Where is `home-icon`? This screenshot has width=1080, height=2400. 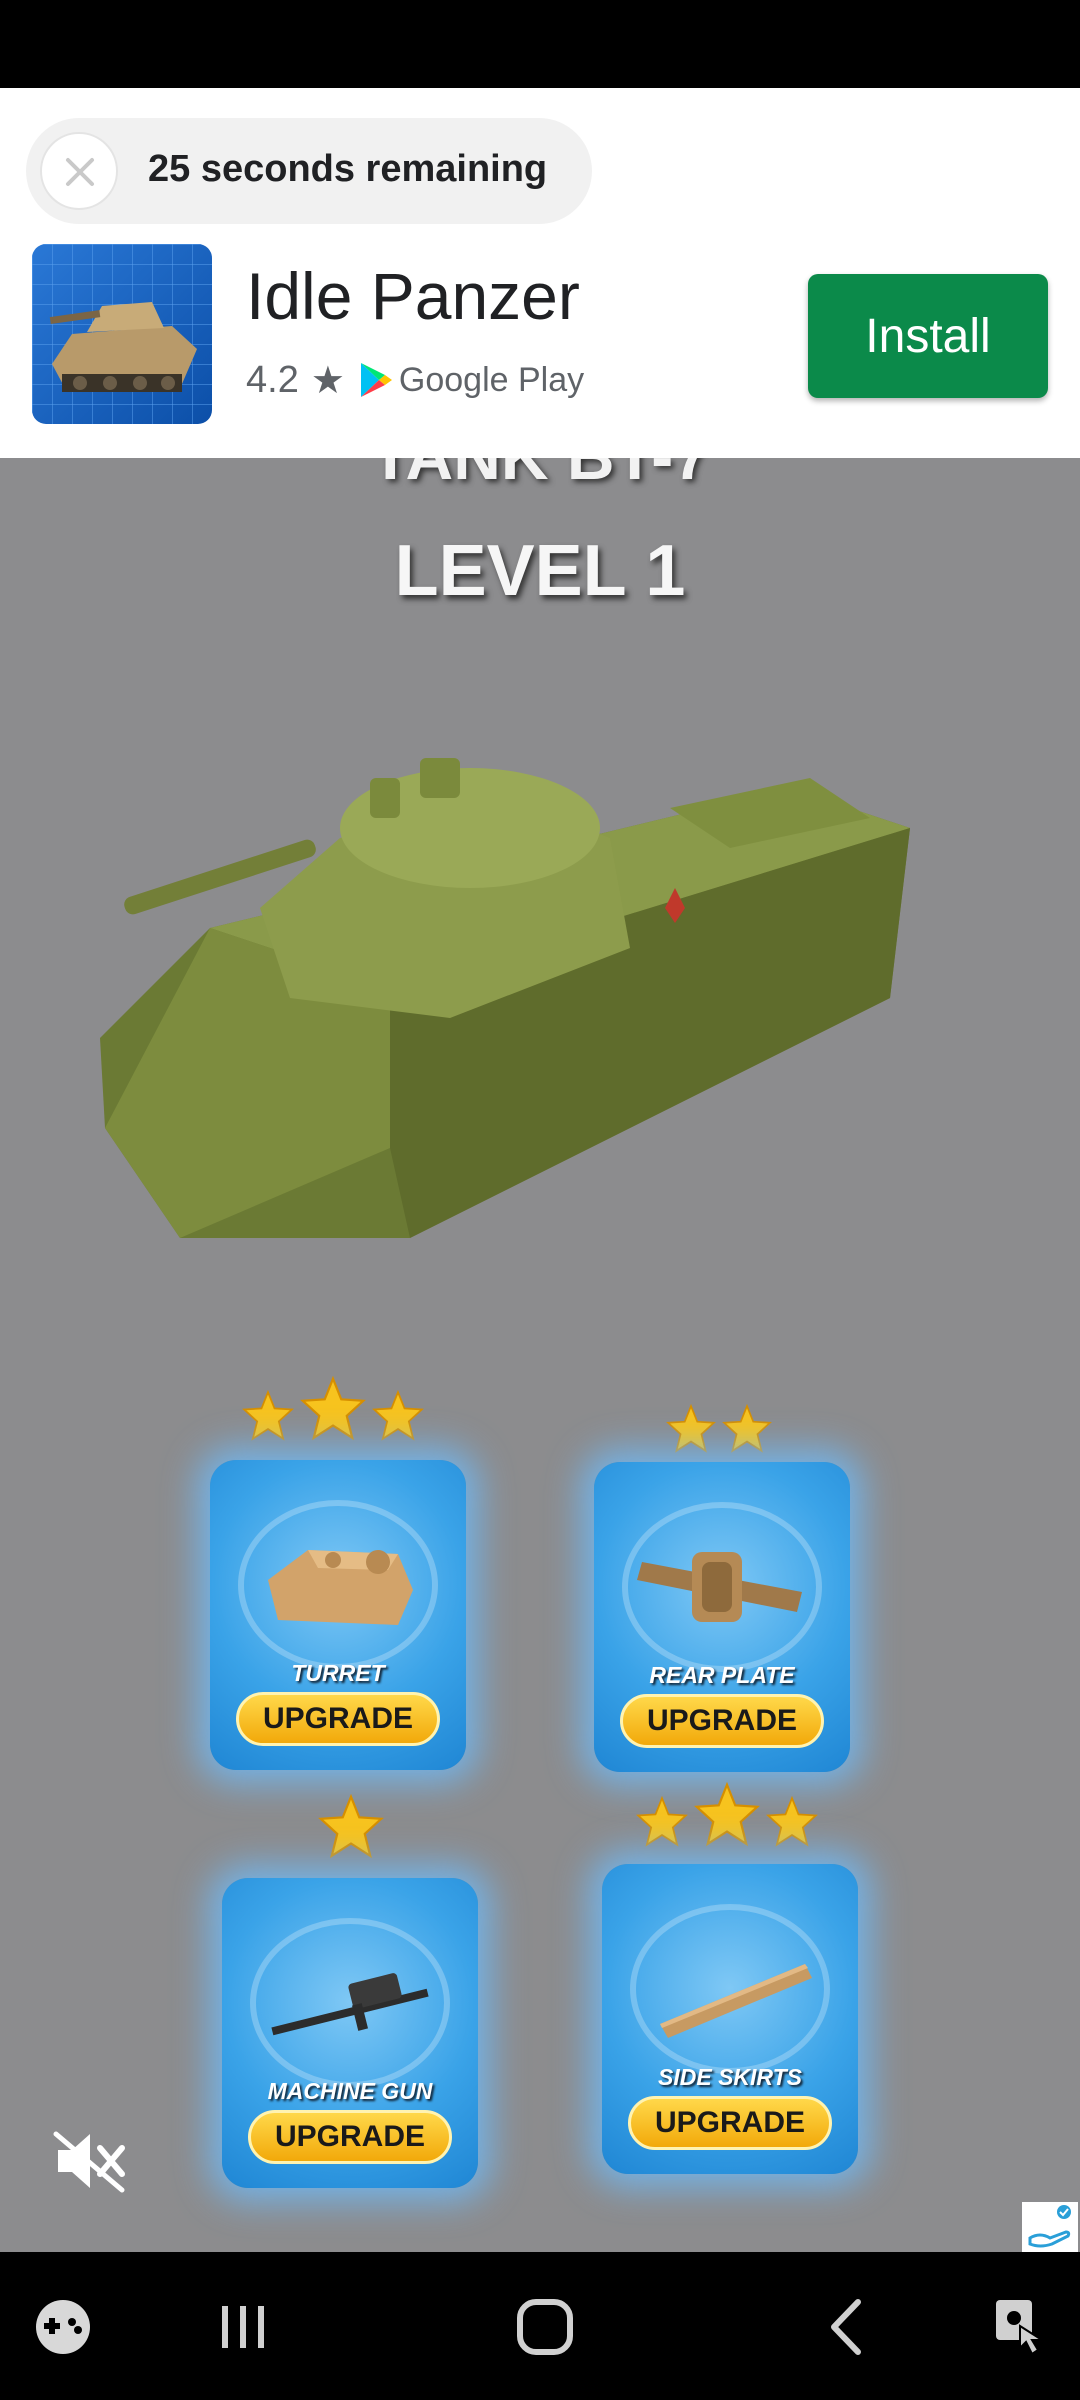
home-icon is located at coordinates (545, 2327).